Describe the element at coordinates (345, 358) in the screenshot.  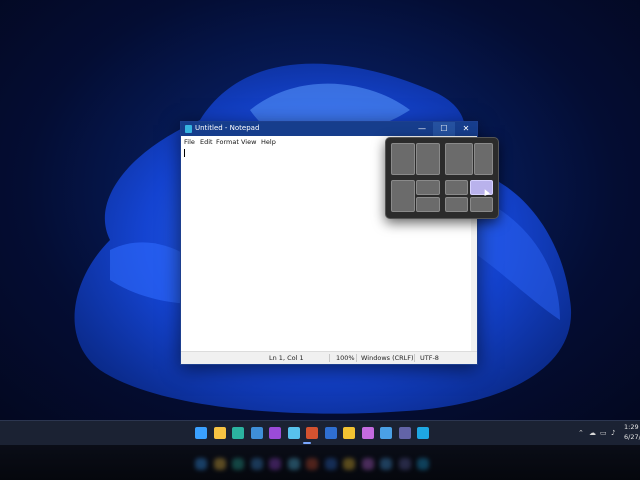
I see `zoom-level: 100%` at that location.